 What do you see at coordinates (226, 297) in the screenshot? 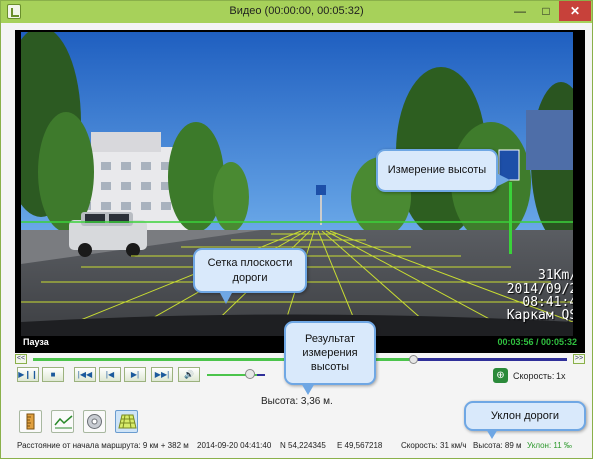
I see `callout-grid-pointer` at bounding box center [226, 297].